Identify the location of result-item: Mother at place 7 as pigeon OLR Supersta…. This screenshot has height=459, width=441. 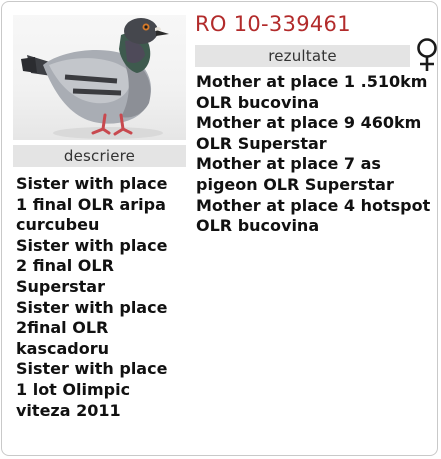
(295, 174).